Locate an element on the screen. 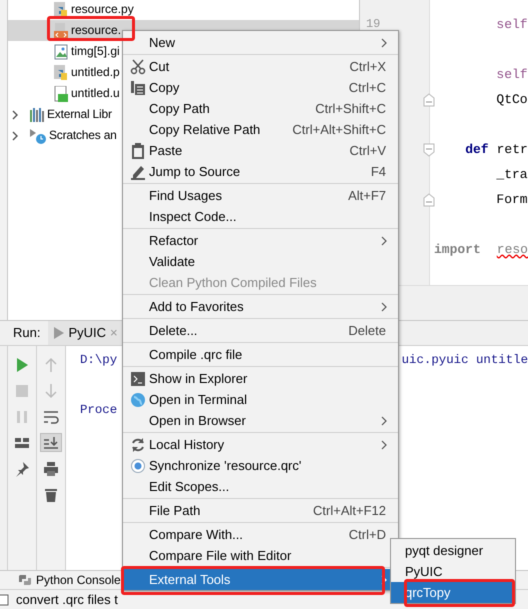  code-token: def is located at coordinates (477, 150).